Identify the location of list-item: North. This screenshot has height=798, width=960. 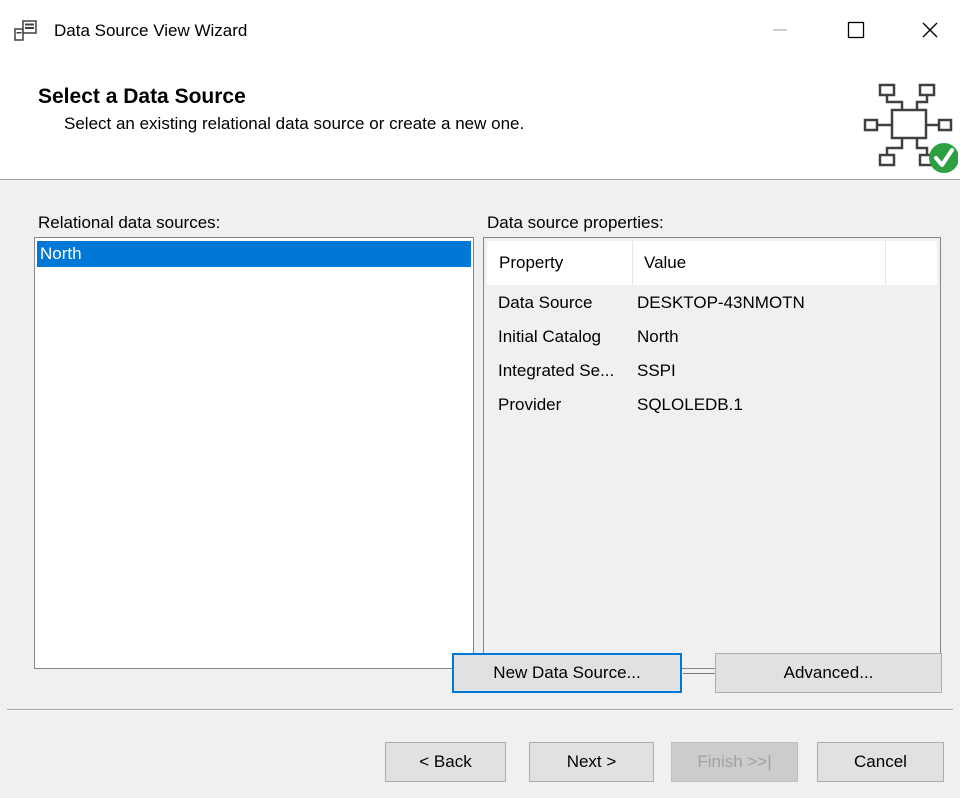
(254, 254).